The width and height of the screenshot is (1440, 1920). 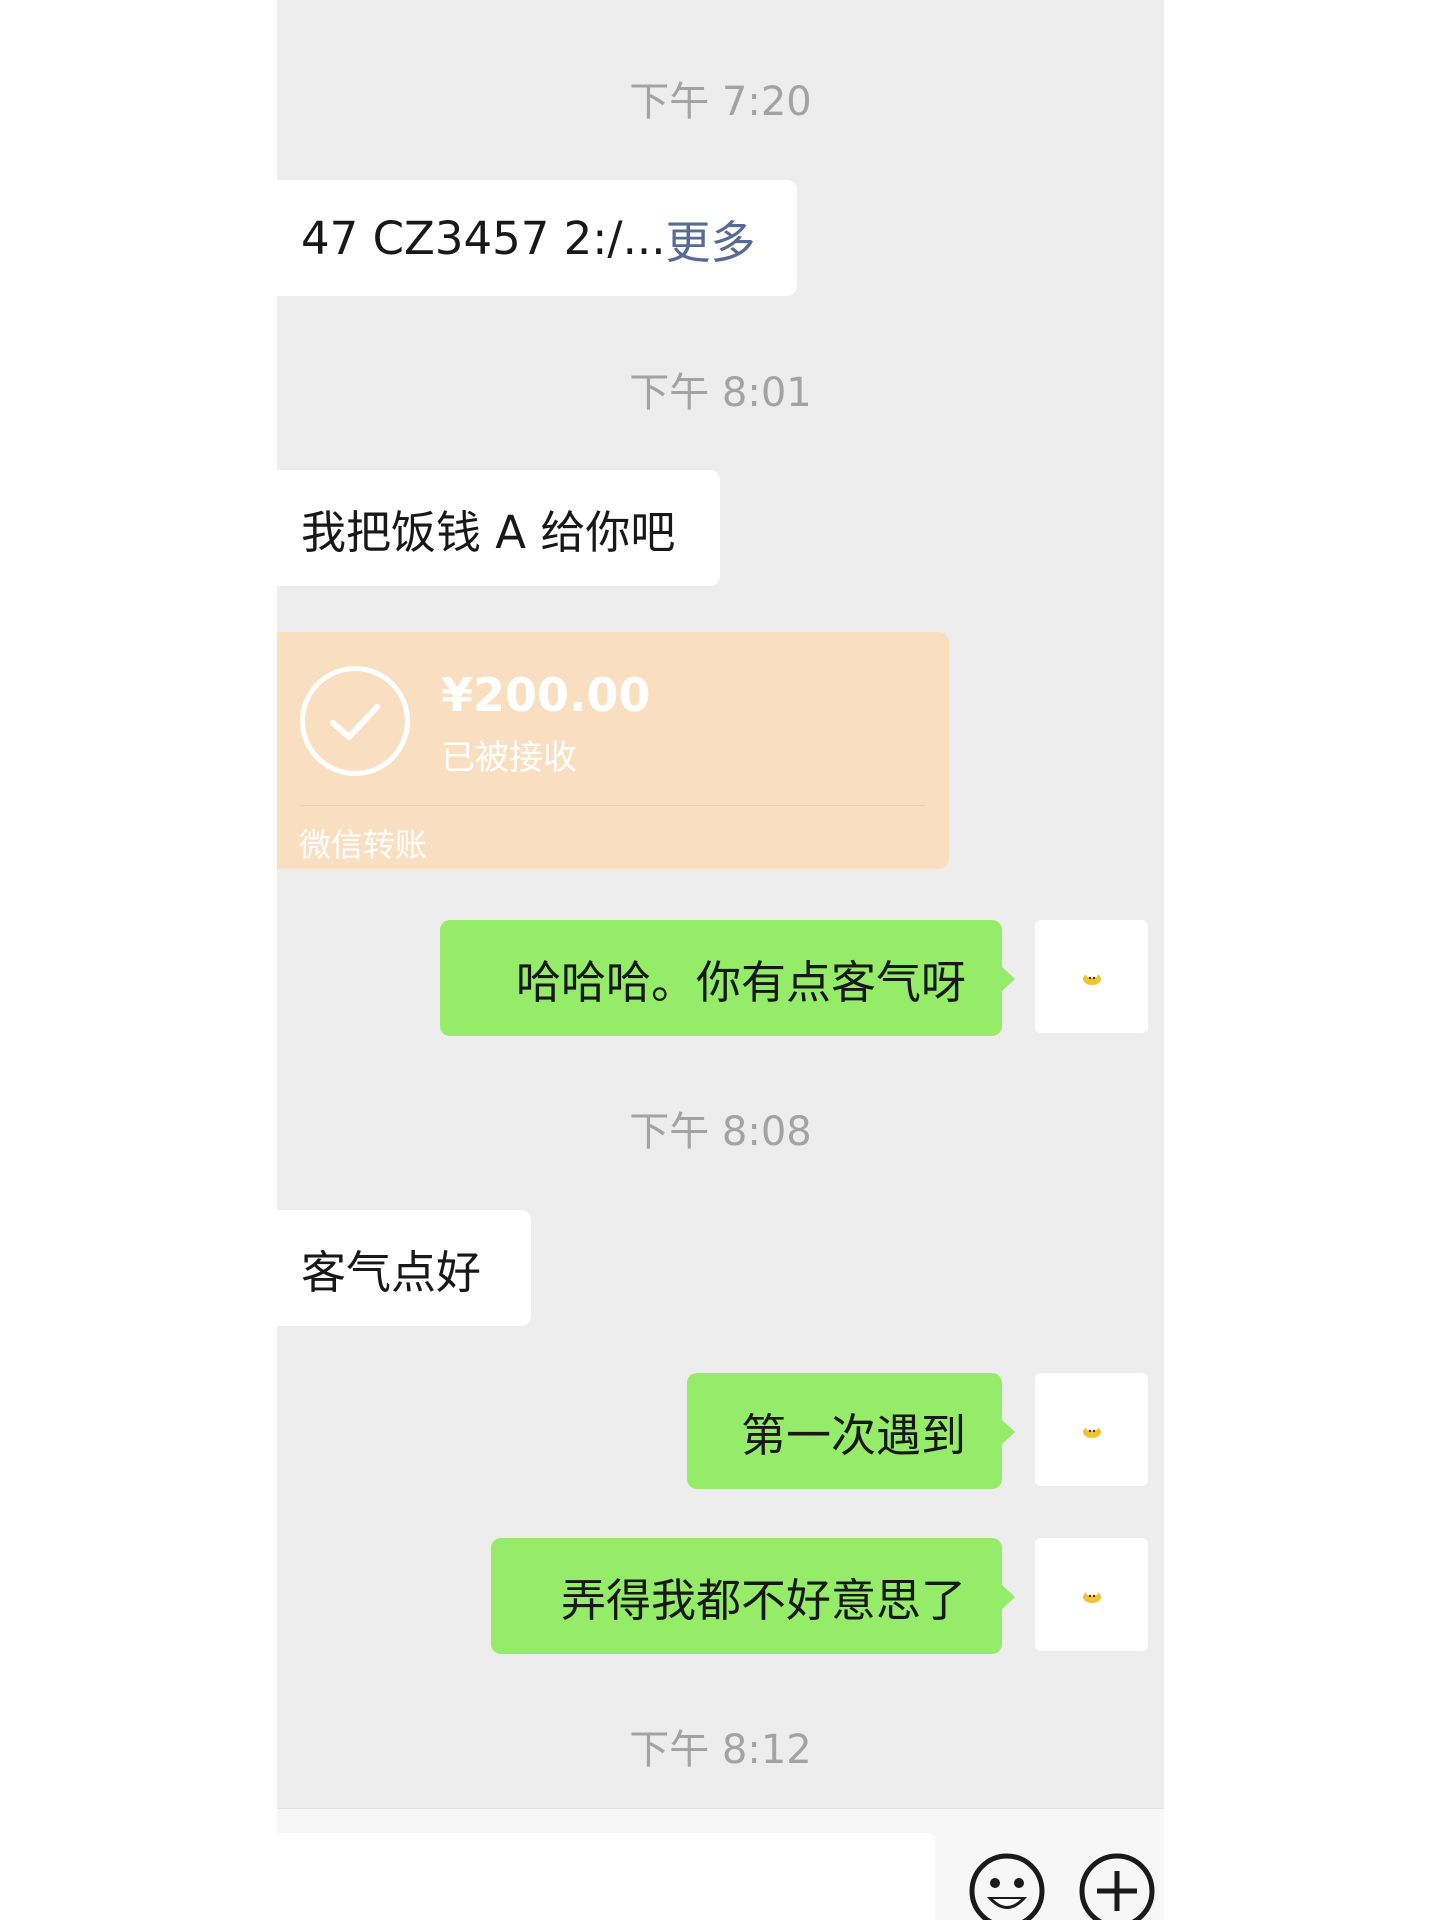 I want to click on transfer-label: 微信转账, so click(x=363, y=845).